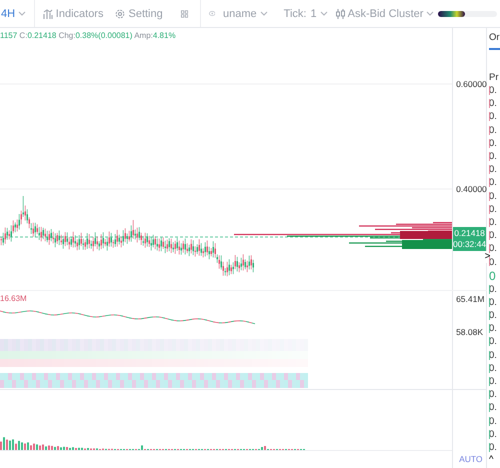  Describe the element at coordinates (73, 14) in the screenshot. I see `indicators-button: Indicators` at that location.